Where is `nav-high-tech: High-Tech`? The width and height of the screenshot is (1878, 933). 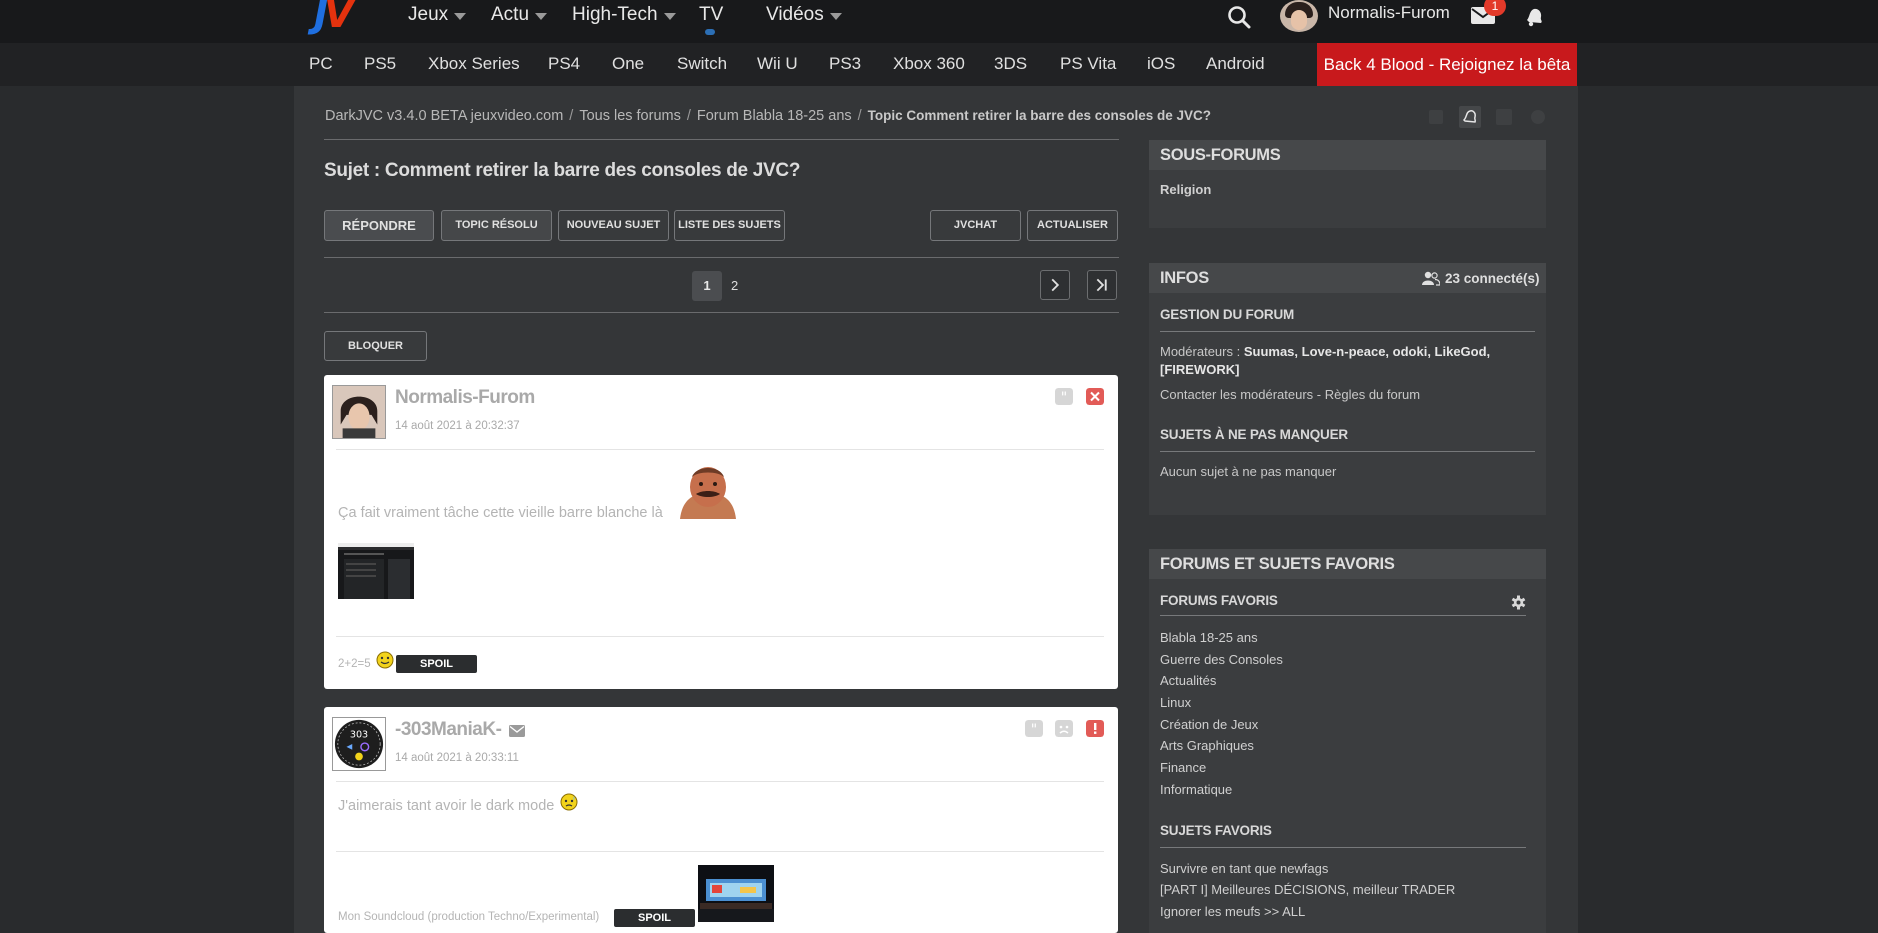 nav-high-tech: High-Tech is located at coordinates (624, 15).